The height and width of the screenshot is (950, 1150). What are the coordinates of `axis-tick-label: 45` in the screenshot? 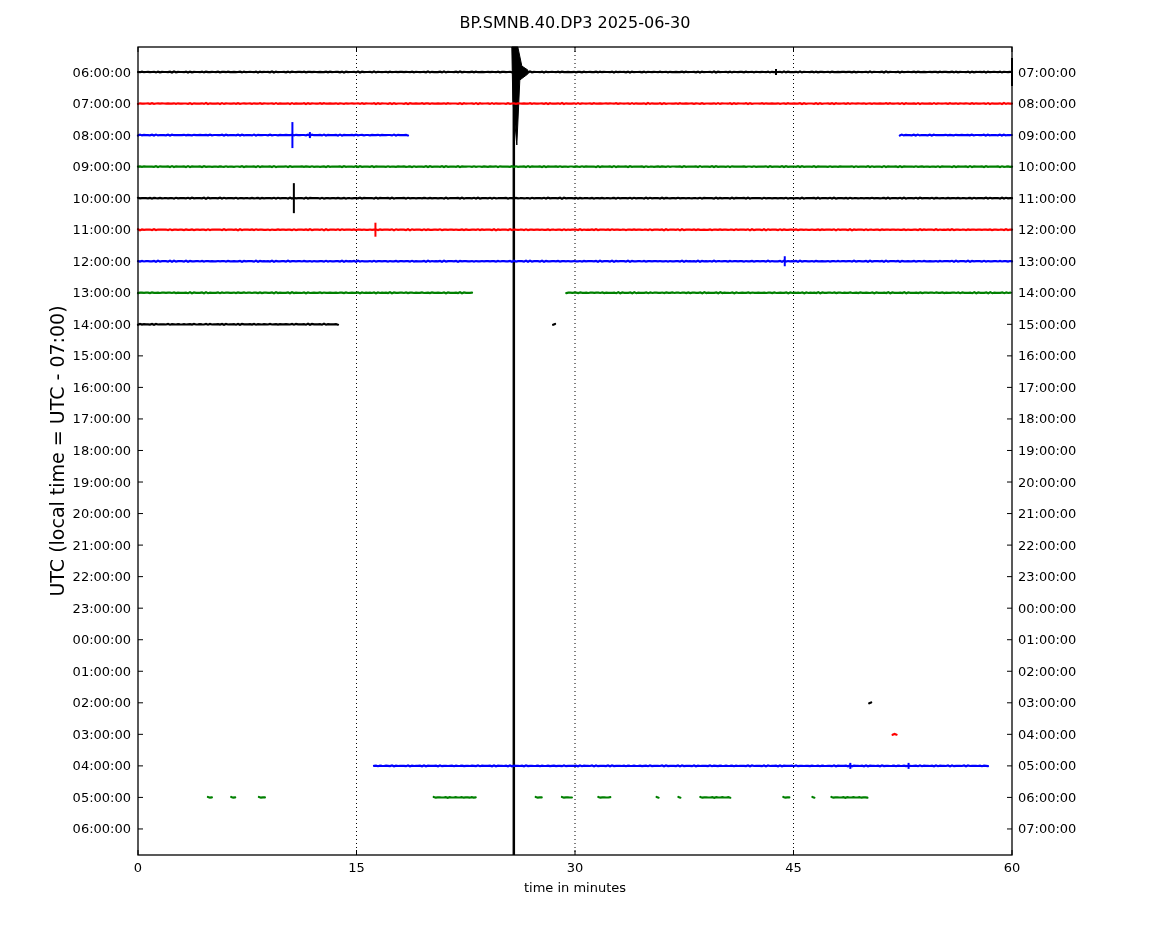 It's located at (793, 867).